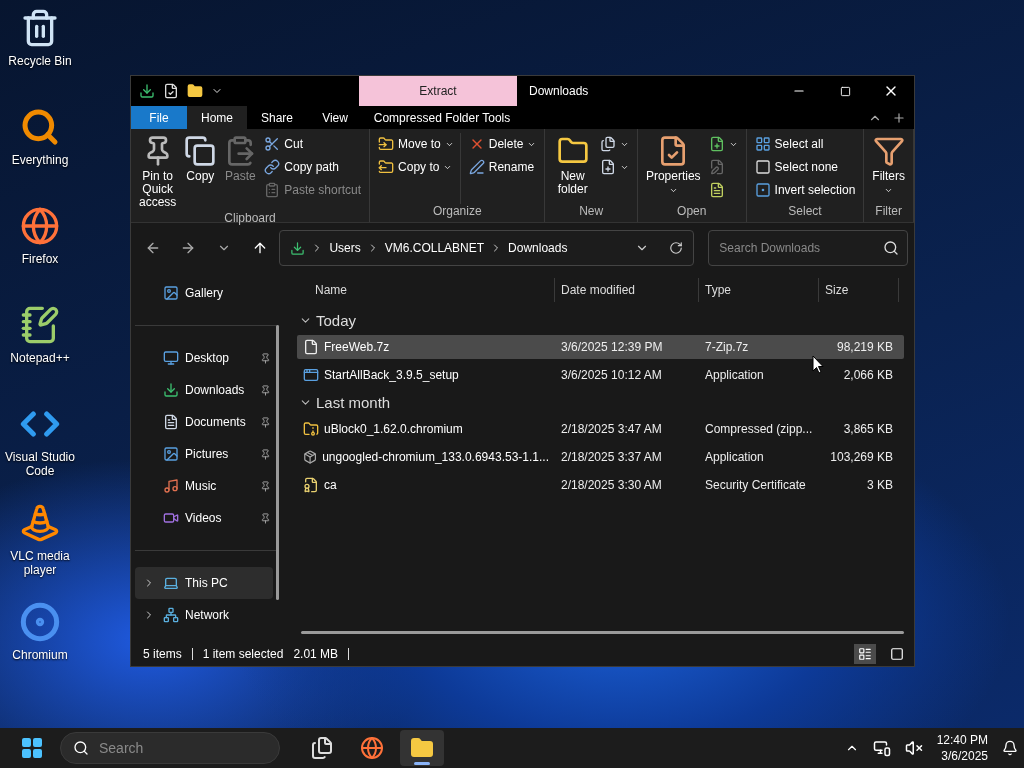 The image size is (1024, 768). Describe the element at coordinates (40, 55) in the screenshot. I see `desktop-shortcut: Recycle Bin` at that location.